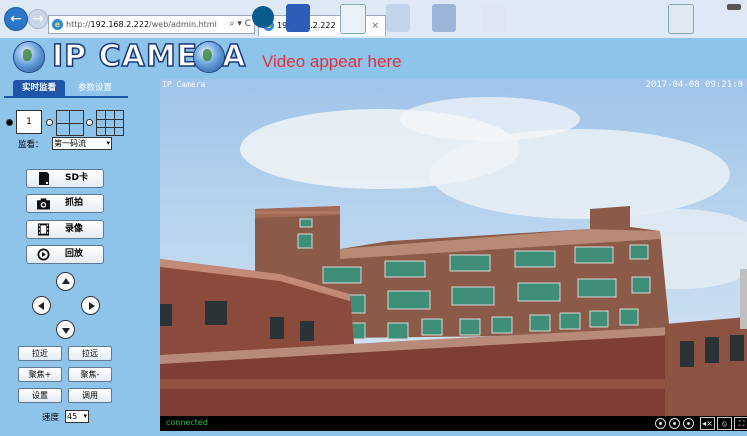  I want to click on sidebar-tabs: 实时监看 参数设置, so click(66, 88).